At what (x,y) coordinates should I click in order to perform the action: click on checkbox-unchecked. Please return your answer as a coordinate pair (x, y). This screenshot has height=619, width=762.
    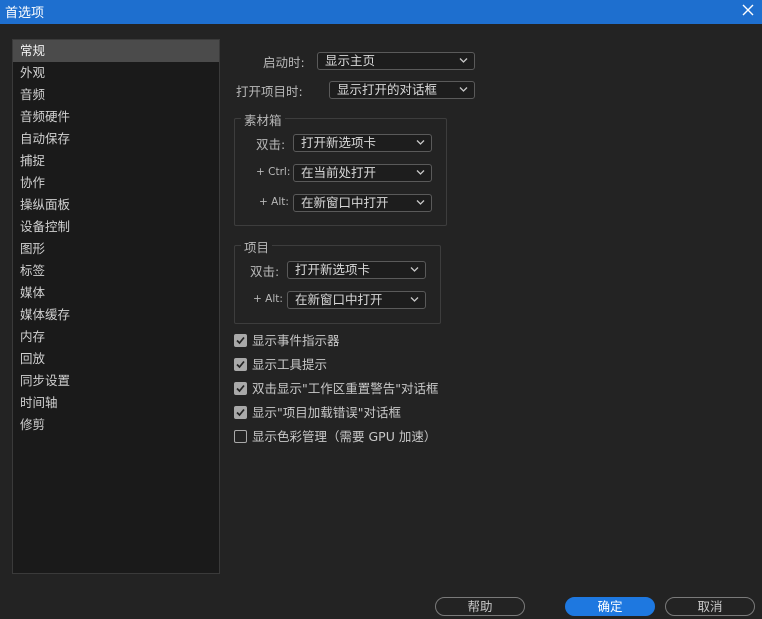
    Looking at the image, I should click on (240, 436).